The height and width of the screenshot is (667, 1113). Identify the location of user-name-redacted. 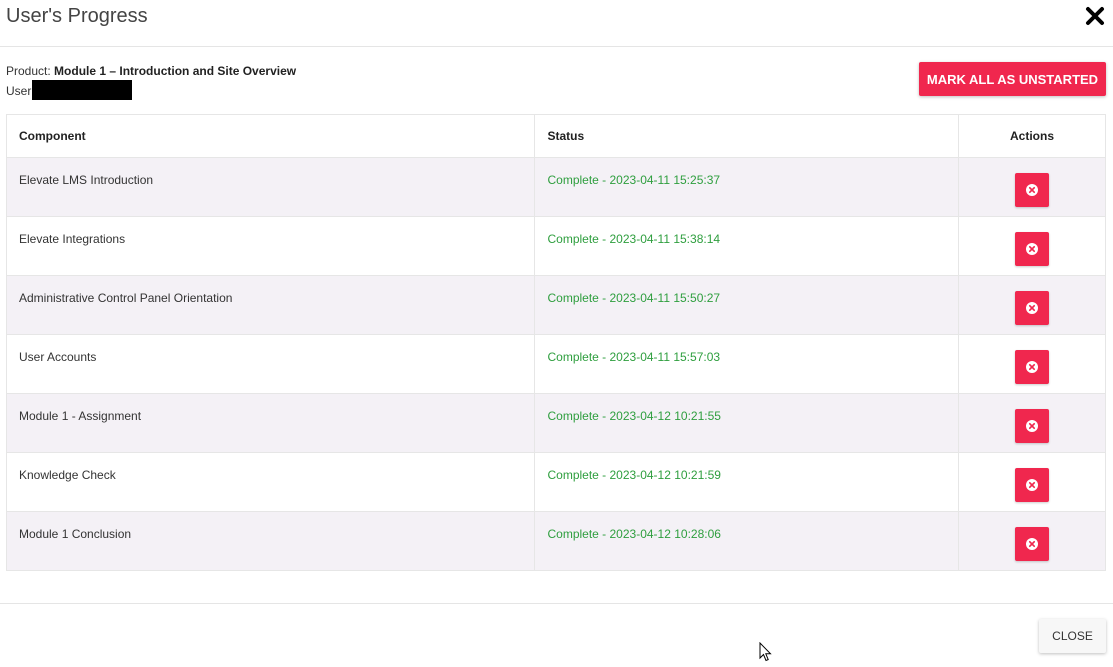
(82, 90).